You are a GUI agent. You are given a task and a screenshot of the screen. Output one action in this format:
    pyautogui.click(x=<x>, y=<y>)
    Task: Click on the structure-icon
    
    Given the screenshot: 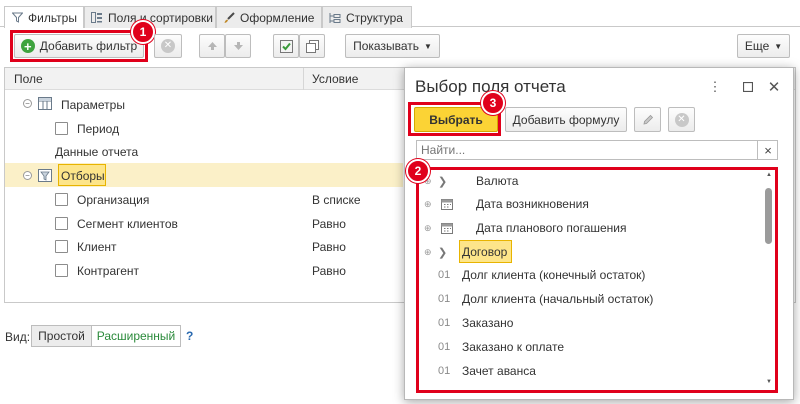 What is the action you would take?
    pyautogui.click(x=335, y=18)
    